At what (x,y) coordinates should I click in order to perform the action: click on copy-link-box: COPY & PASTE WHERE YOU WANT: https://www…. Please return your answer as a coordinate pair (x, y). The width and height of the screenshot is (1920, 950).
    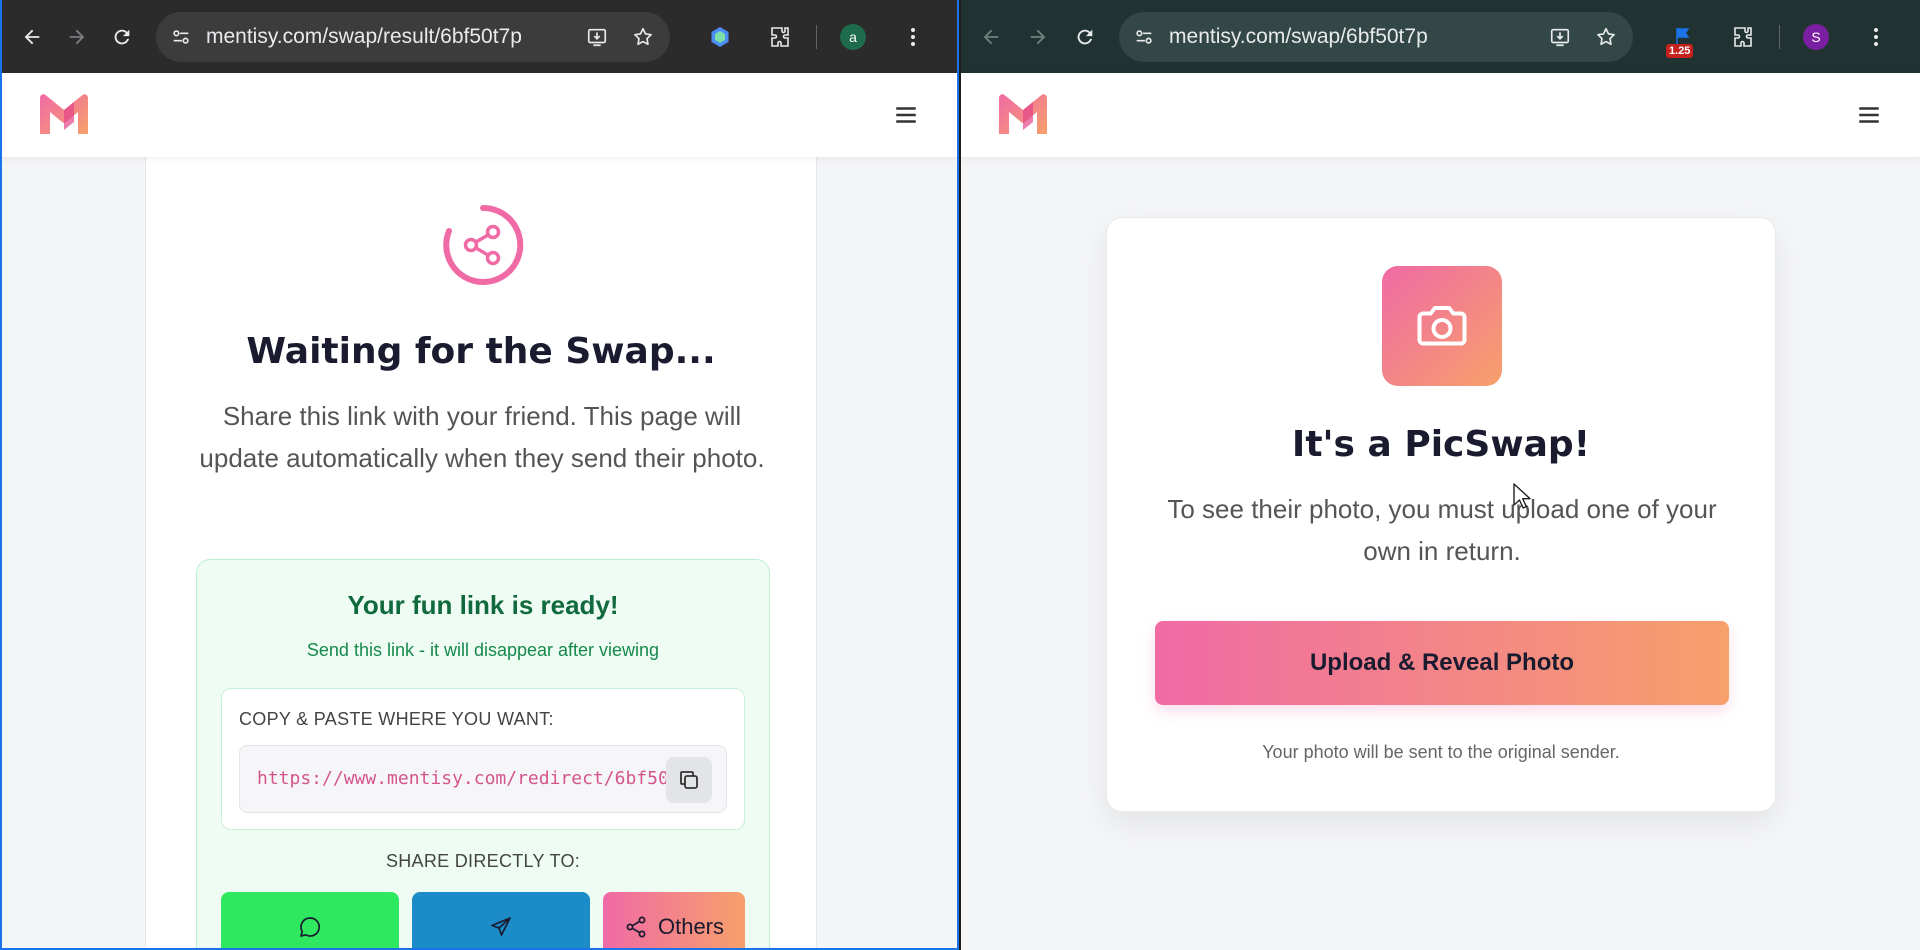
    Looking at the image, I should click on (483, 759).